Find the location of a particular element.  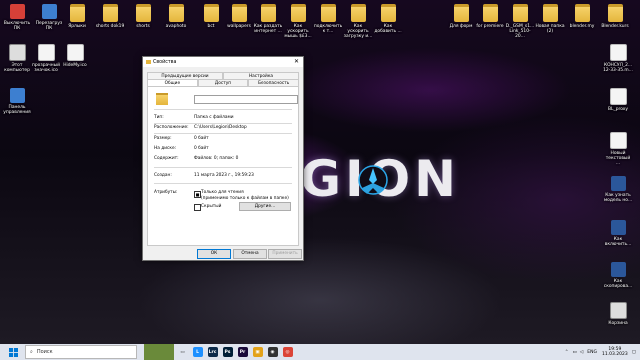

desktop-icon: bct is located at coordinates (211, 16).